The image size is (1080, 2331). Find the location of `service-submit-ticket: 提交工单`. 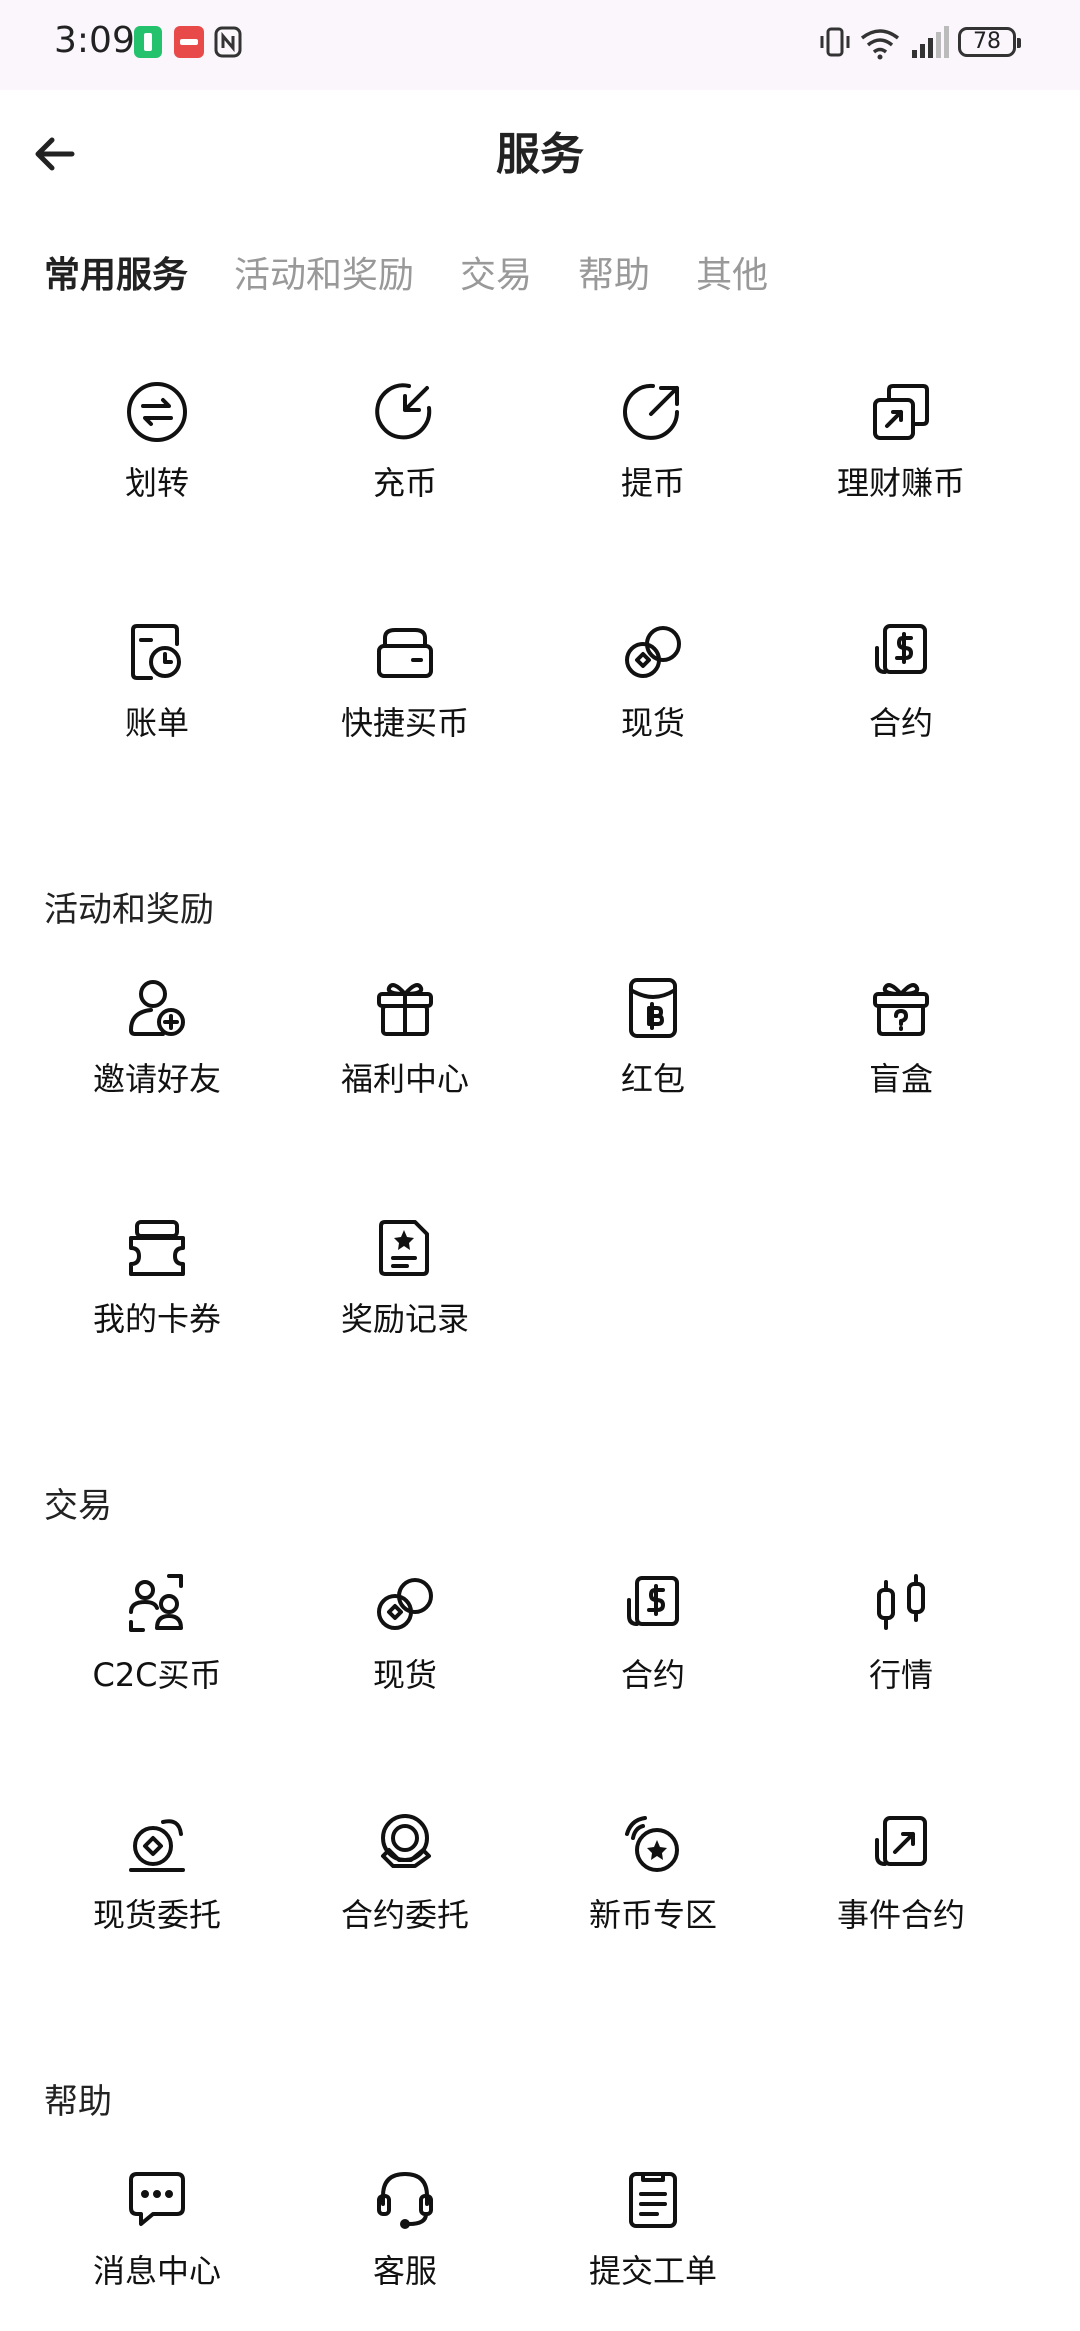

service-submit-ticket: 提交工单 is located at coordinates (653, 2229).